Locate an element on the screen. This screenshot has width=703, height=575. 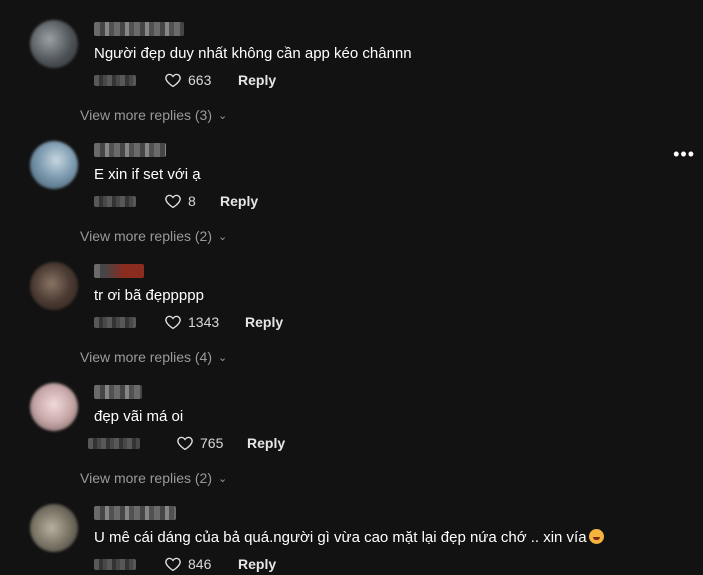
view-more-replies: View more replies (4) ⌄ is located at coordinates (153, 357).